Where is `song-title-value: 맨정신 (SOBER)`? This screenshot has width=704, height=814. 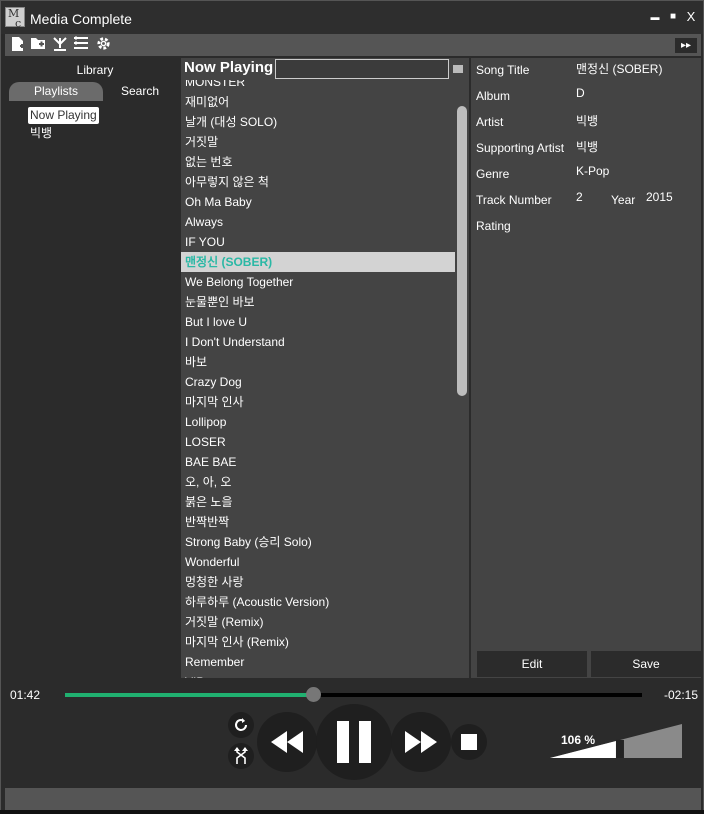 song-title-value: 맨정신 (SOBER) is located at coordinates (619, 69).